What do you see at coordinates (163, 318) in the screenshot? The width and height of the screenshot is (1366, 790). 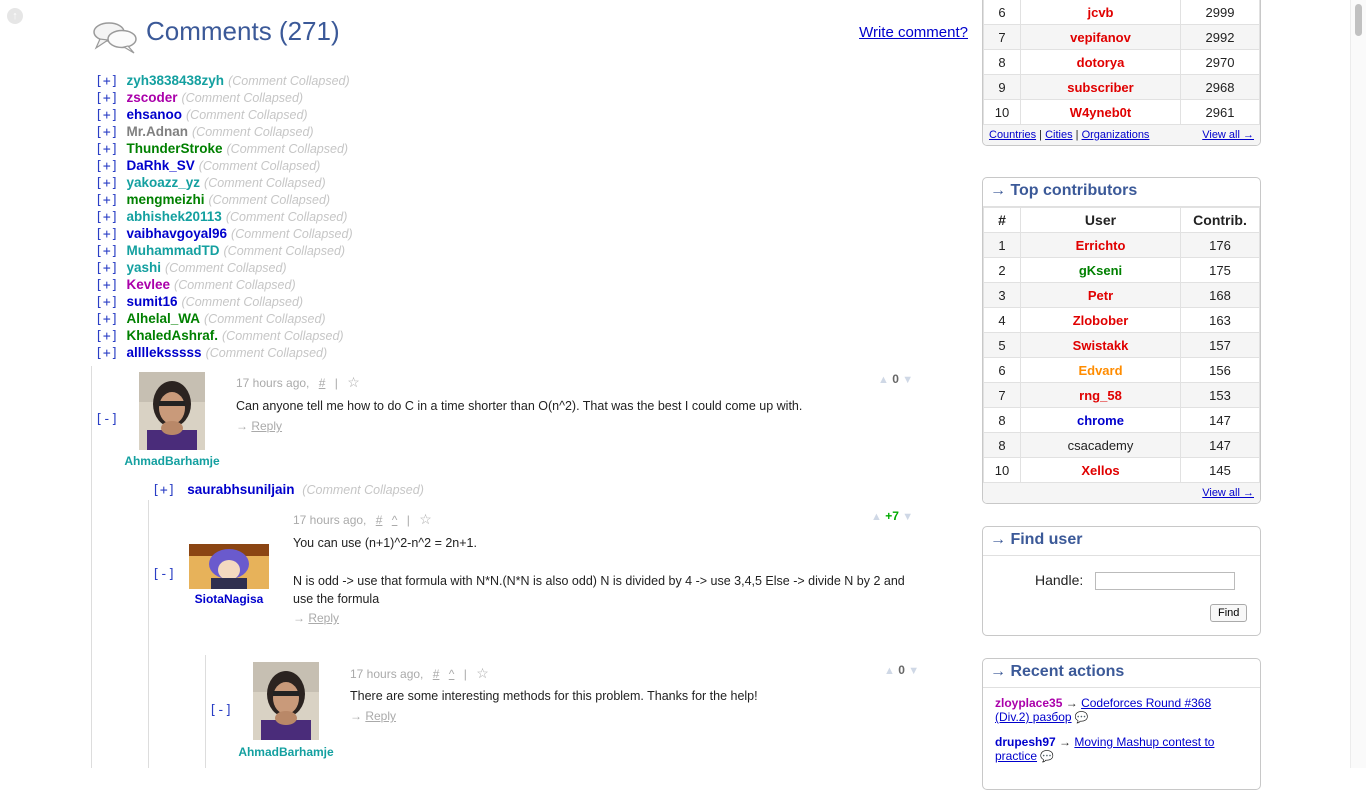 I see `comment-author: Alhelal_WA` at bounding box center [163, 318].